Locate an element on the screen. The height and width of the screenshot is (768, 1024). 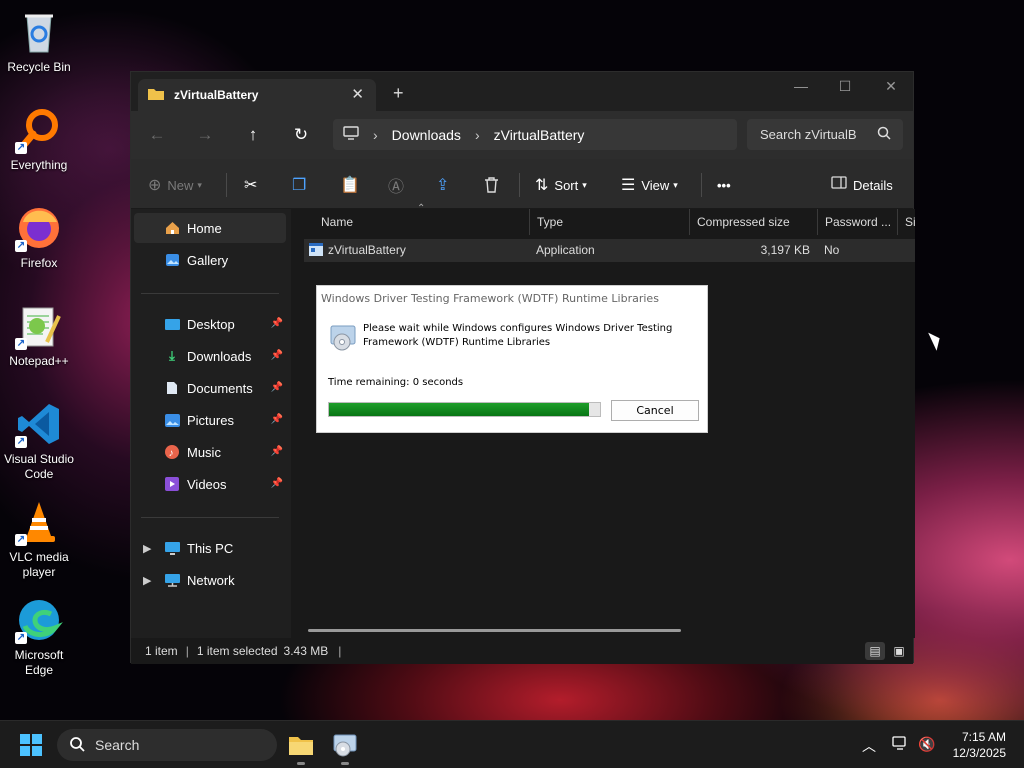
copy-icon: ❐ is located at coordinates (302, 185).